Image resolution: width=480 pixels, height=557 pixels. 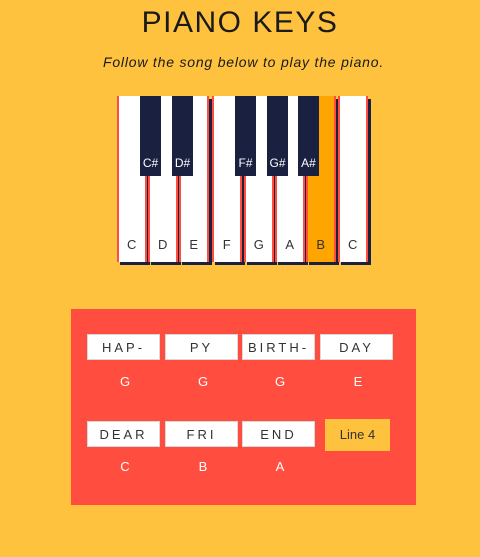 I want to click on lyric-syllable: FRI, so click(x=201, y=434).